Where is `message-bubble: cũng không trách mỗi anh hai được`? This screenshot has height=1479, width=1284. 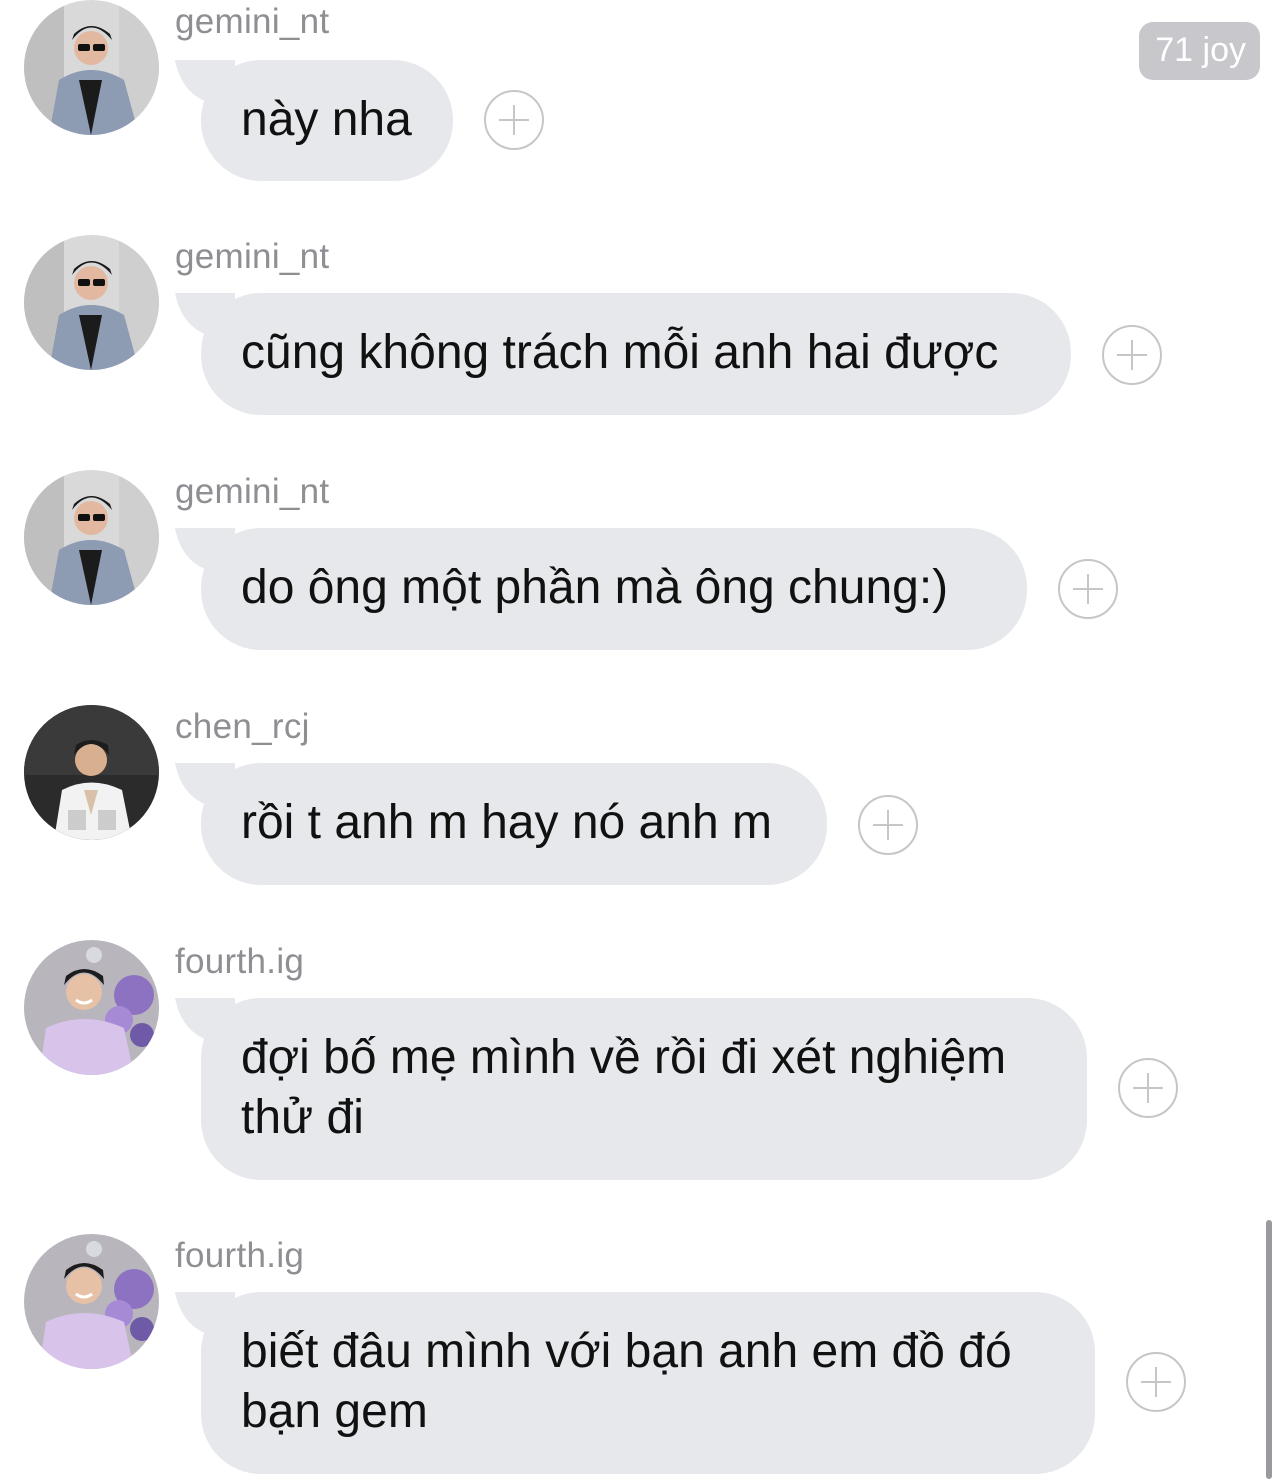 message-bubble: cũng không trách mỗi anh hai được is located at coordinates (636, 354).